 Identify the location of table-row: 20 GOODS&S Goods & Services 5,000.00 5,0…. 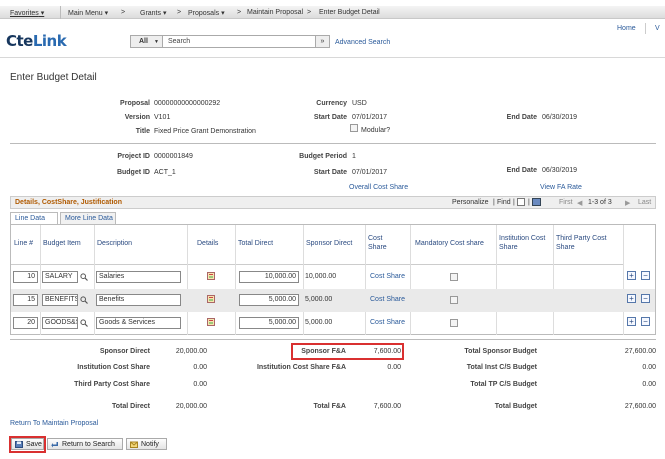
(333, 323).